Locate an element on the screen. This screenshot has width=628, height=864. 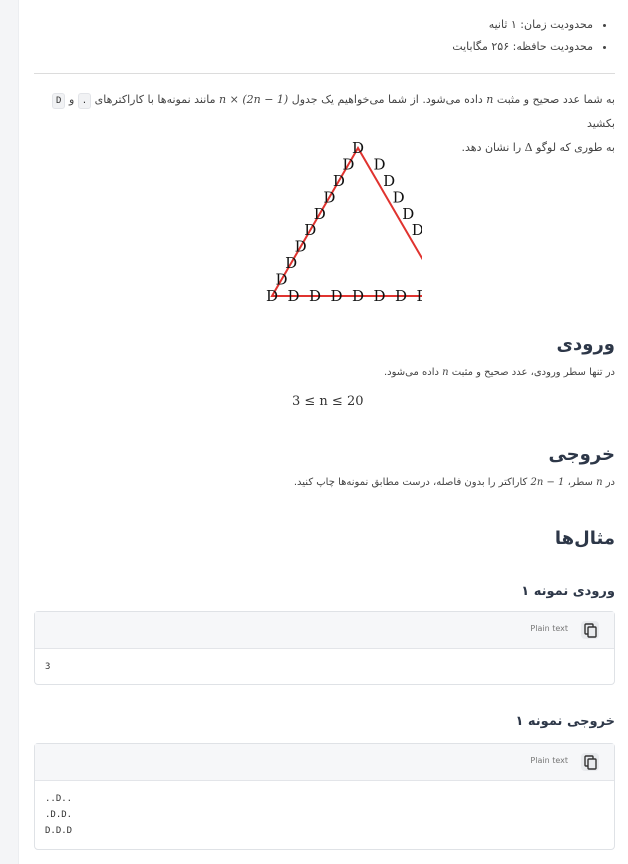
math-delta: Δ is located at coordinates (528, 147).